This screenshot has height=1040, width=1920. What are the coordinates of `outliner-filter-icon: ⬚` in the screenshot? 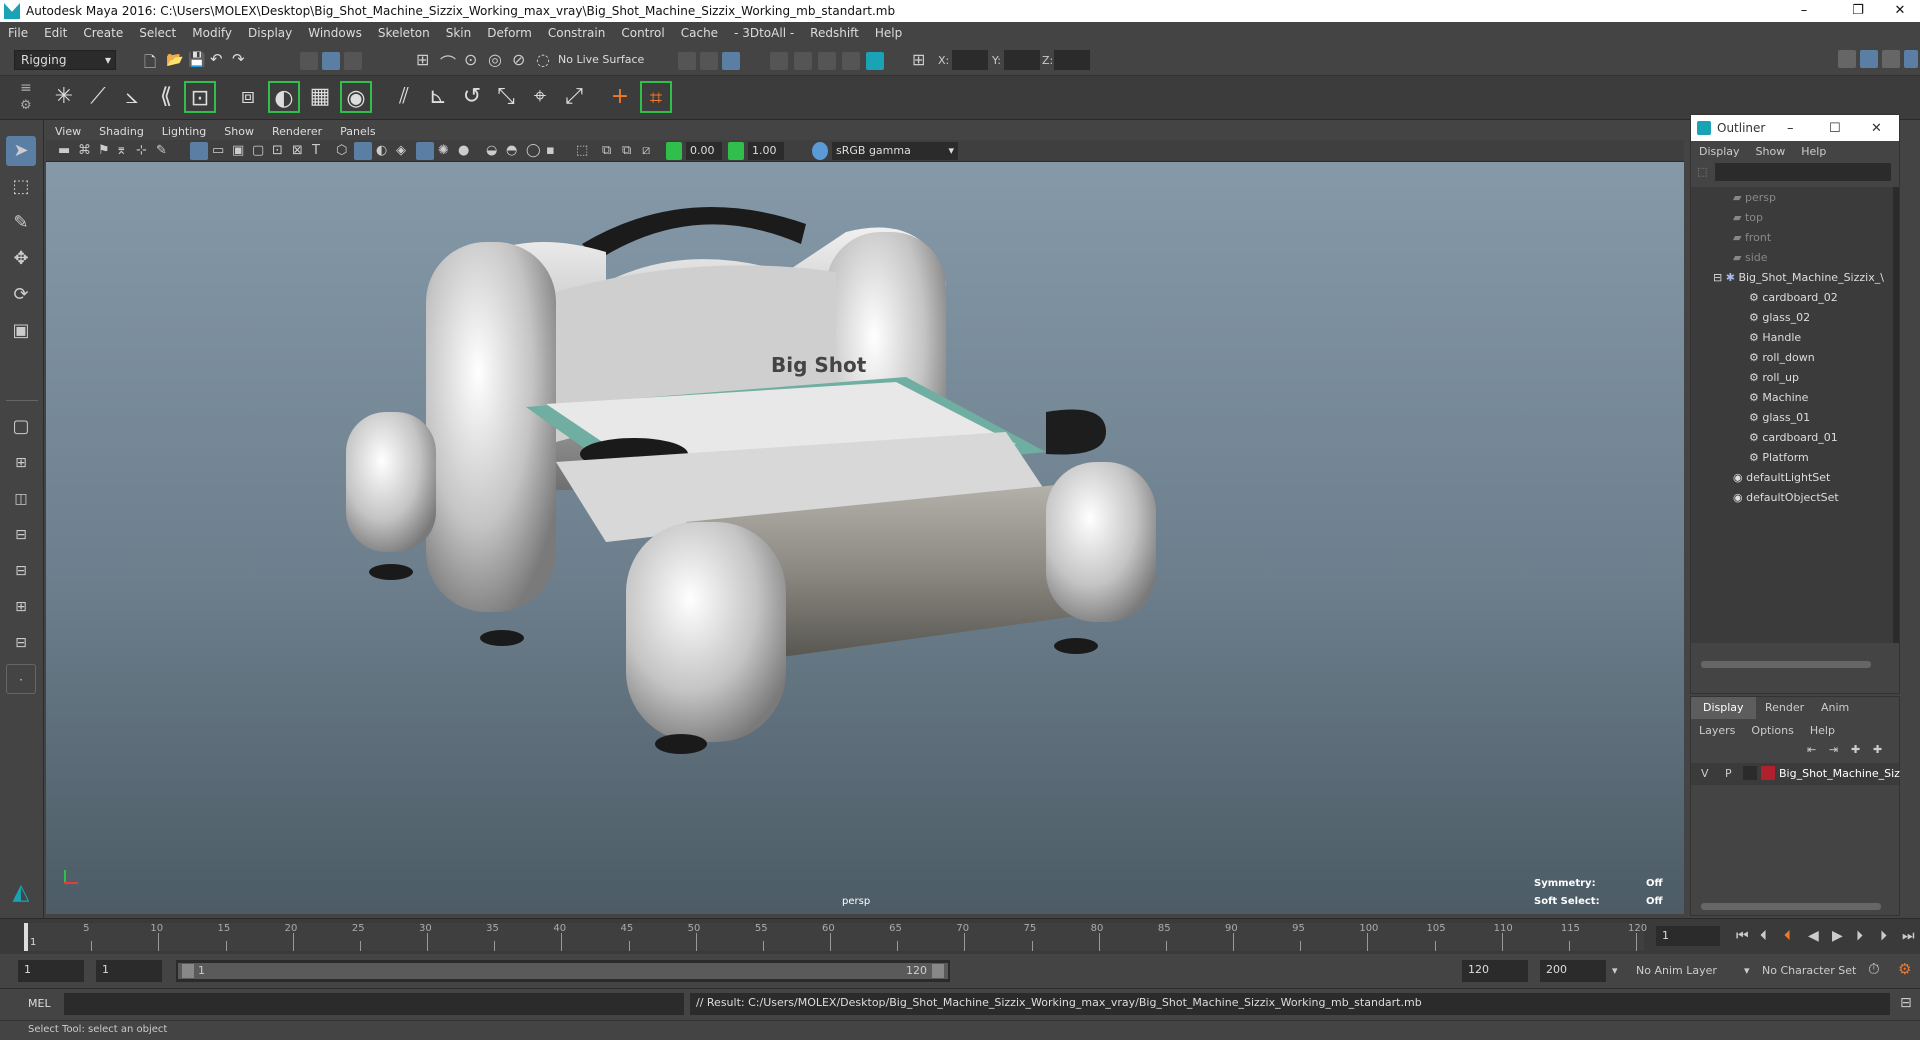 It's located at (1702, 171).